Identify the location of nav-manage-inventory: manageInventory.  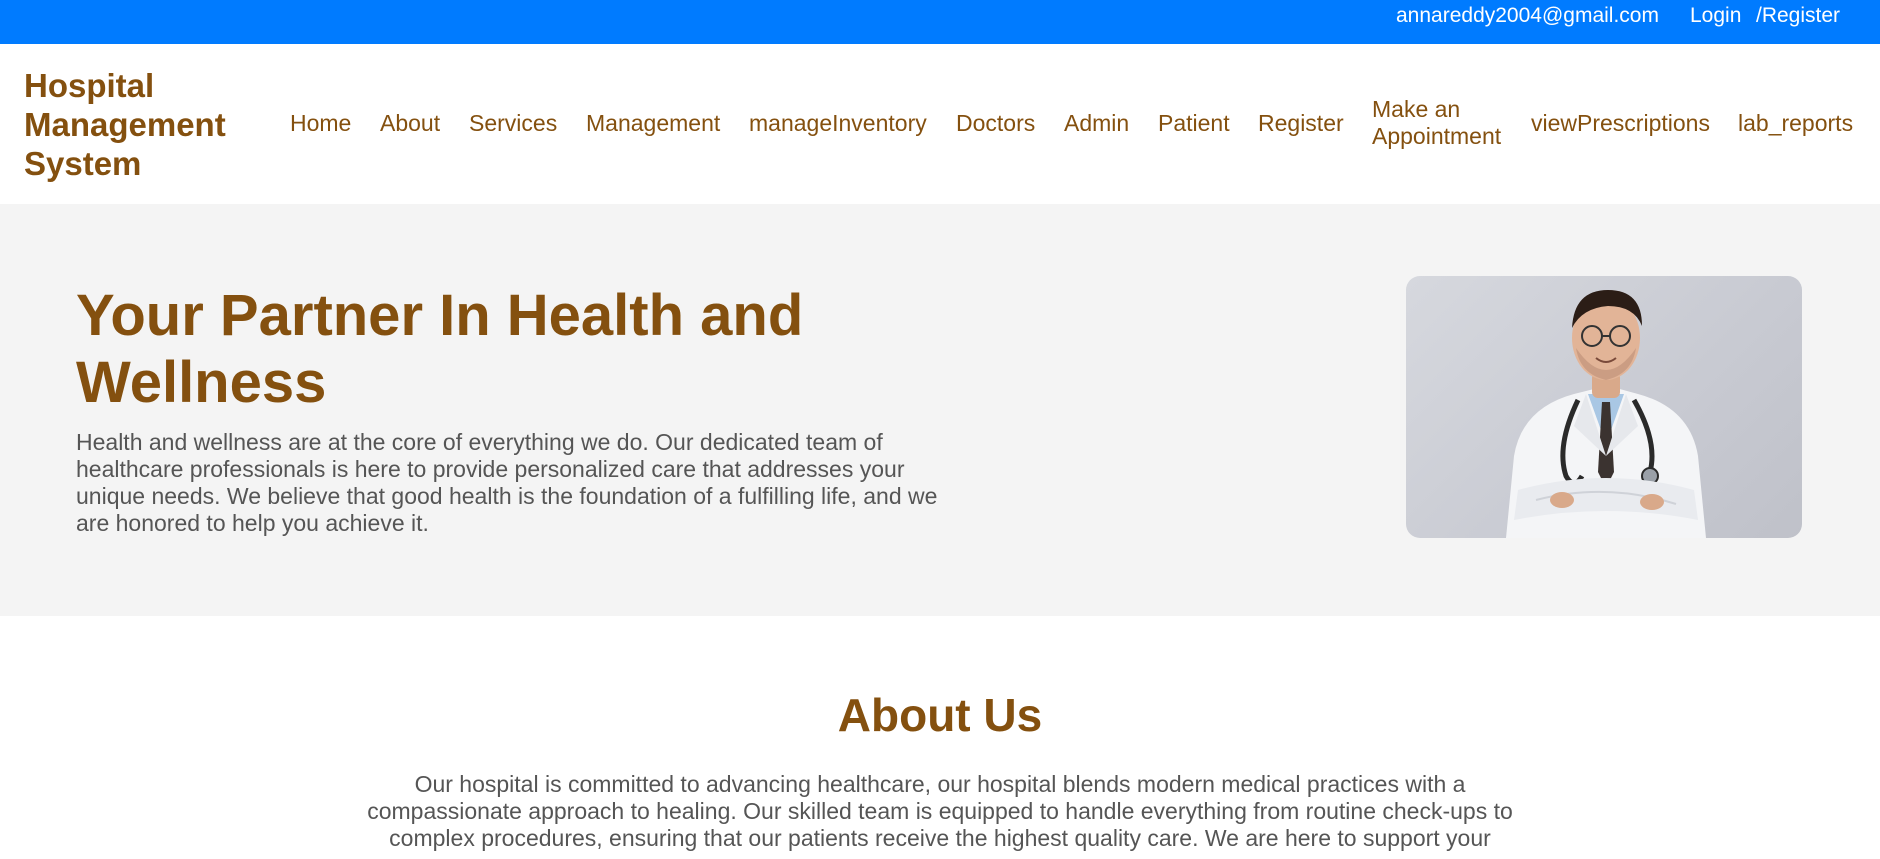
(838, 123).